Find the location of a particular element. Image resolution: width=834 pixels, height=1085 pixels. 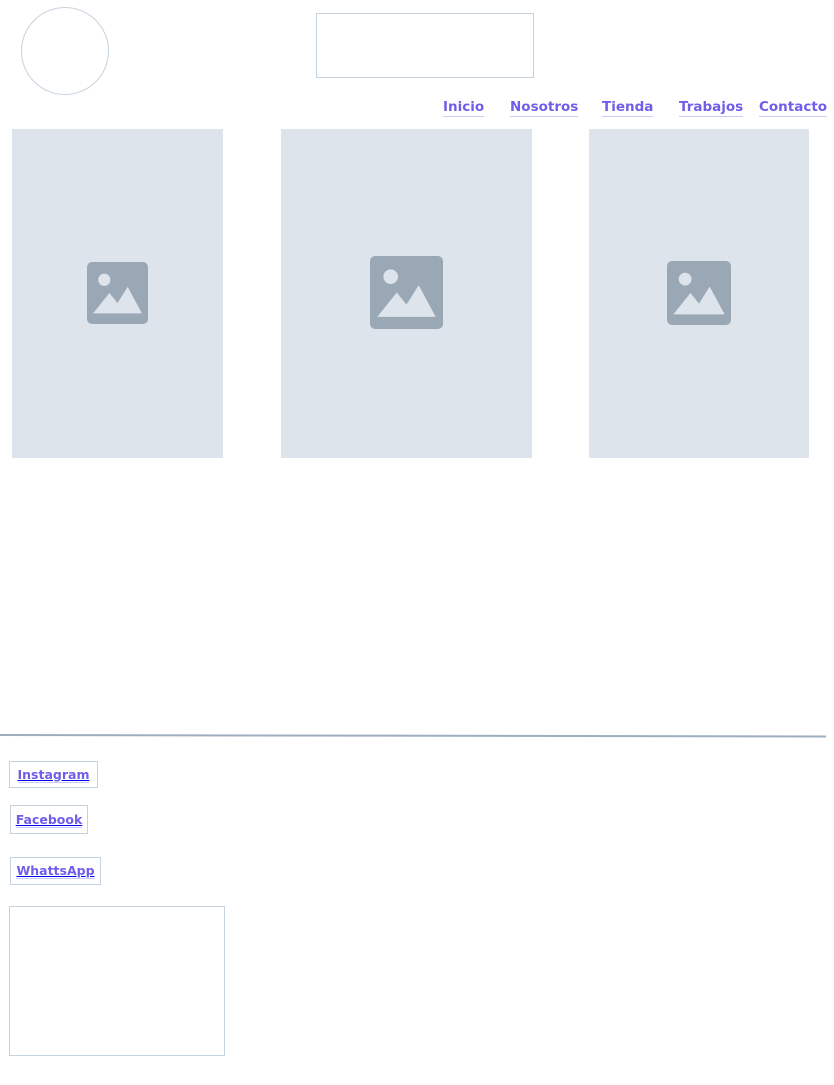

nav-nosotros-link: Nosotros is located at coordinates (544, 108).